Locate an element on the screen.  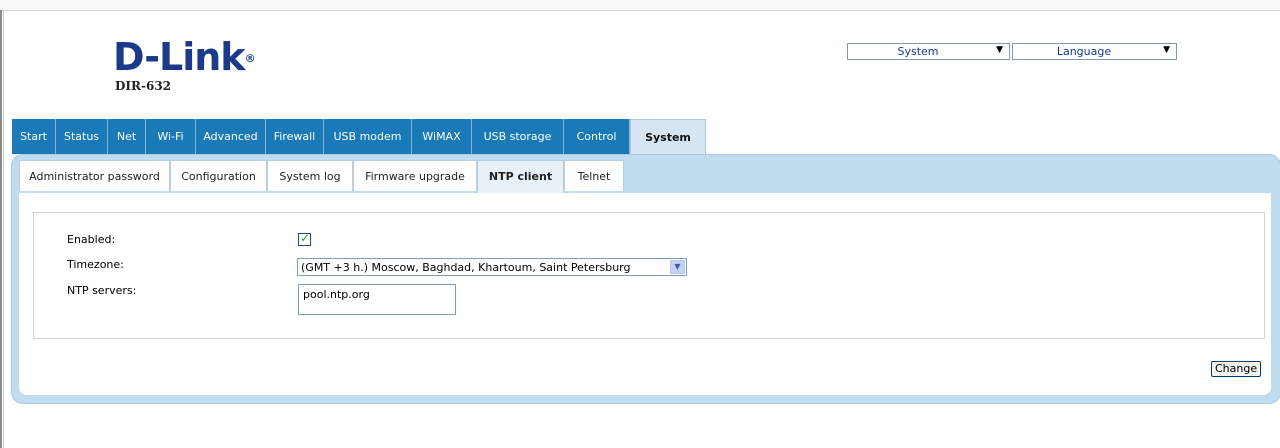
device-model: DIR-632 is located at coordinates (143, 86).